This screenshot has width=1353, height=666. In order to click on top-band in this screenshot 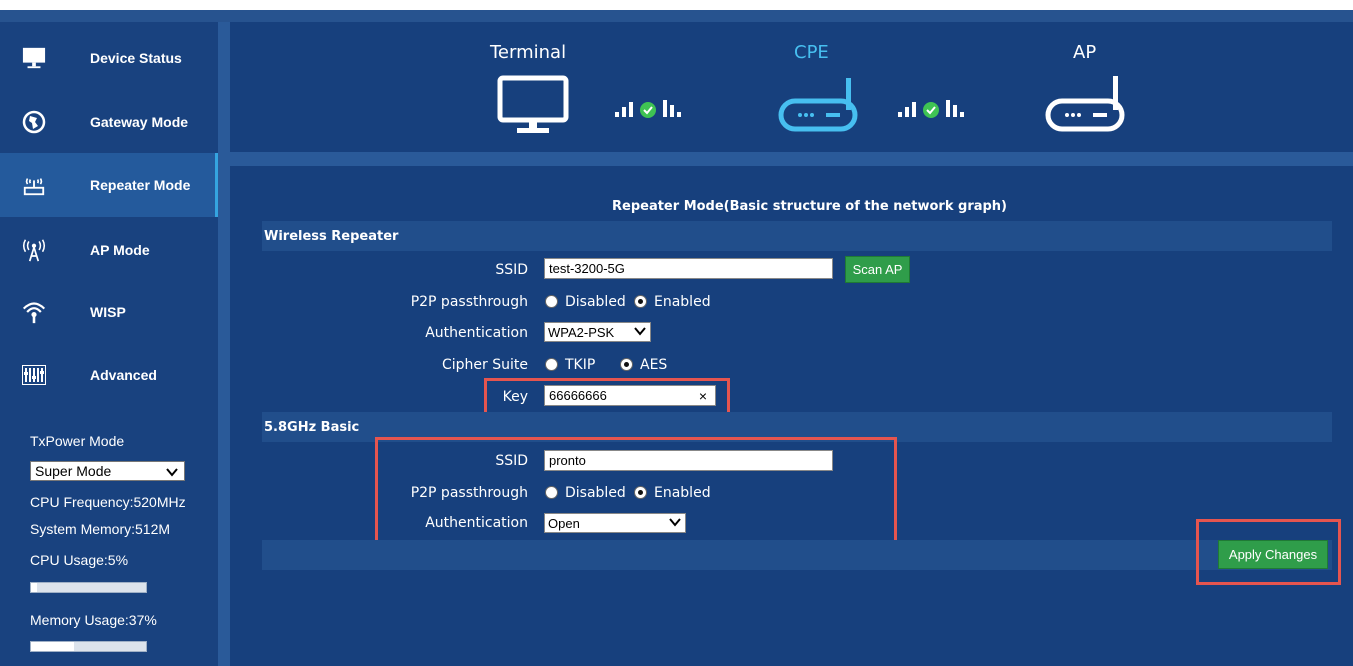, I will do `click(676, 16)`.